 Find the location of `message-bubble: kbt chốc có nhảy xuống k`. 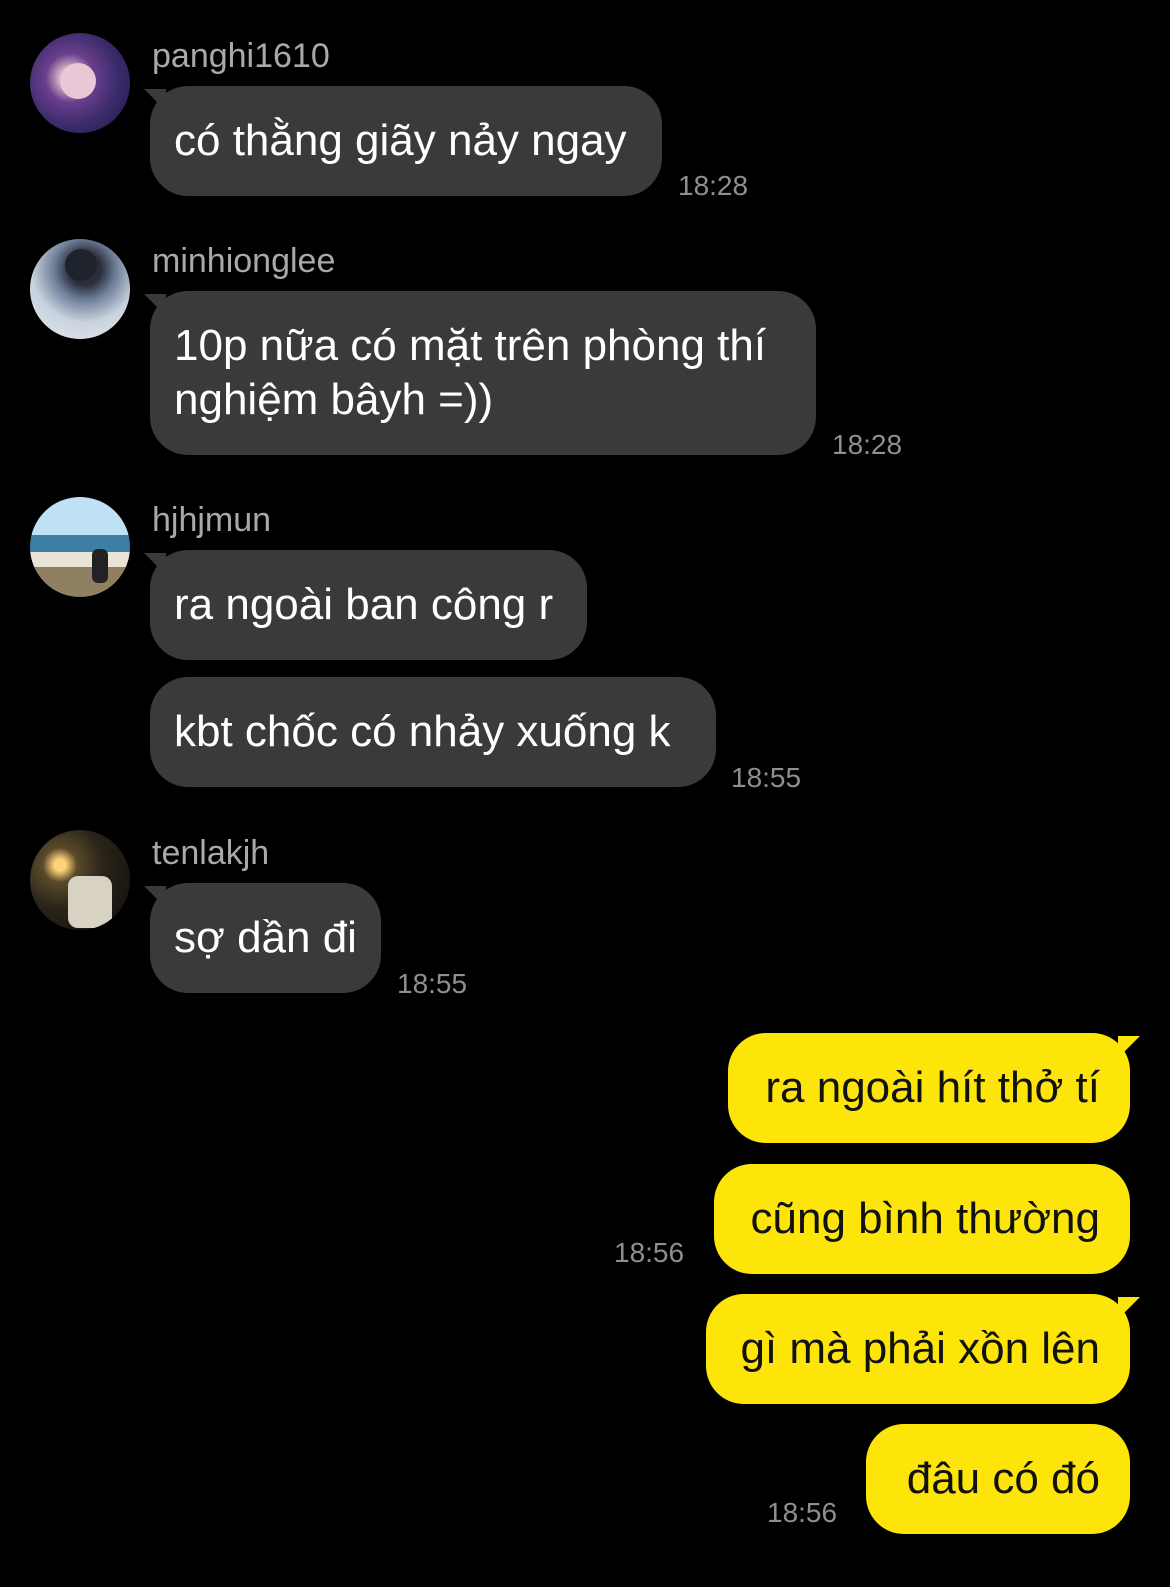

message-bubble: kbt chốc có nhảy xuống k is located at coordinates (433, 732).